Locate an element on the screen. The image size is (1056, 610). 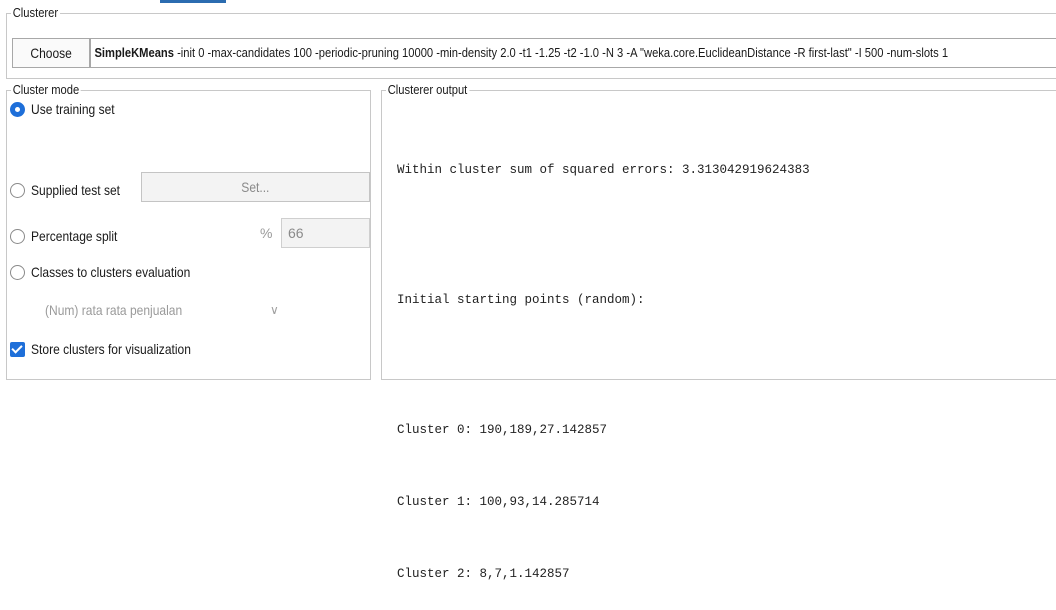
radio-label-classes-to-clusters: Classes to clusters evaluation is located at coordinates (111, 272).